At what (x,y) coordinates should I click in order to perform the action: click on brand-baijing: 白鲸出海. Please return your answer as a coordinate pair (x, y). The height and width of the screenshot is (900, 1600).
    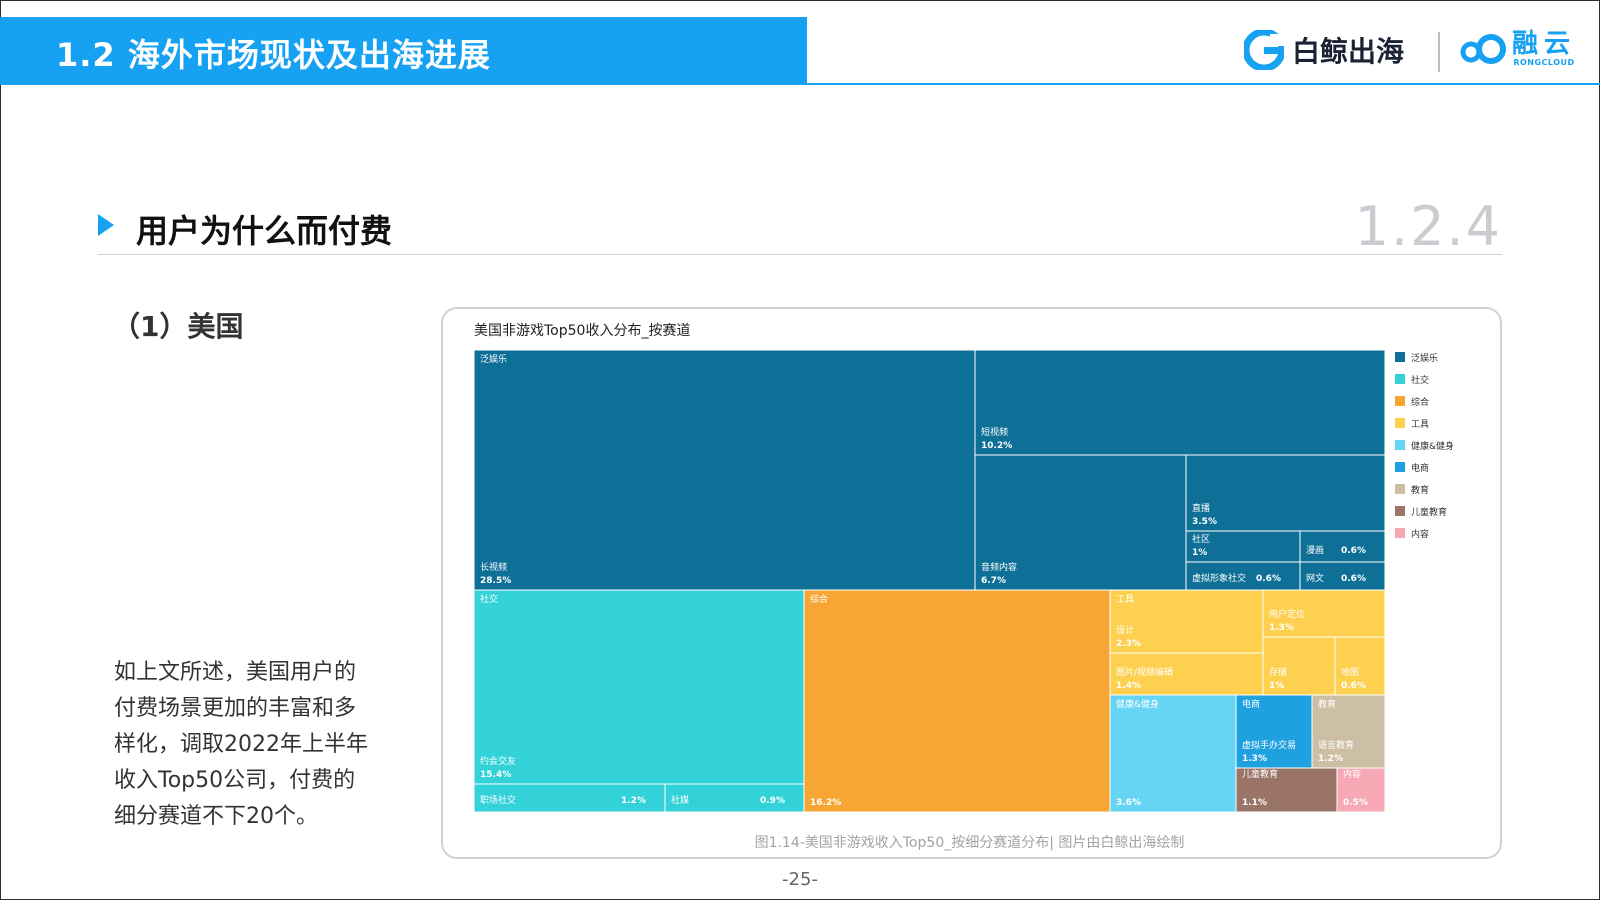
    Looking at the image, I should click on (1324, 50).